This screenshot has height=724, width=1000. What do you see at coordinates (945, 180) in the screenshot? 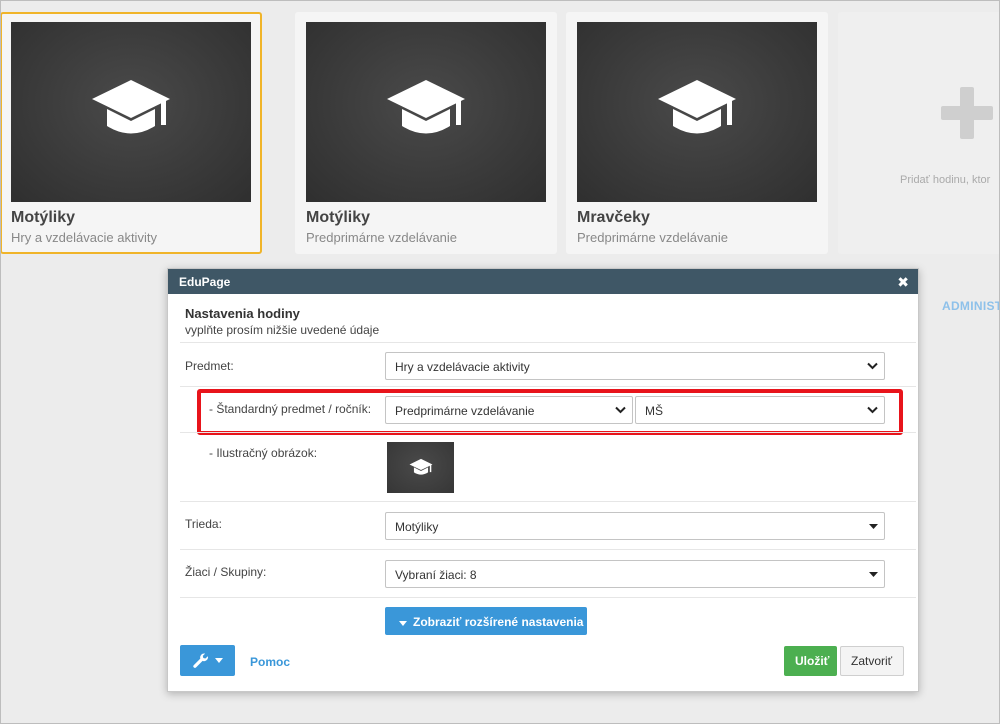
I see `add-lesson-text: Pridať hodinu, ktor` at bounding box center [945, 180].